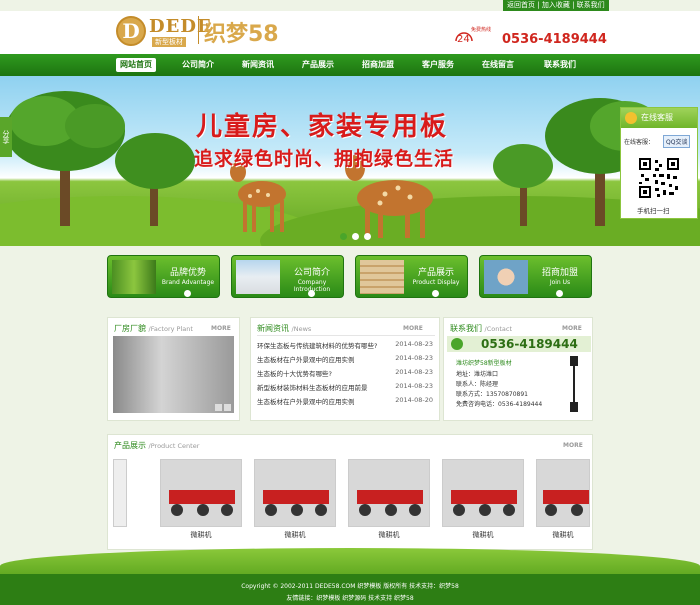  What do you see at coordinates (519, 344) in the screenshot?
I see `phone-bar: 0536-4189444` at bounding box center [519, 344].